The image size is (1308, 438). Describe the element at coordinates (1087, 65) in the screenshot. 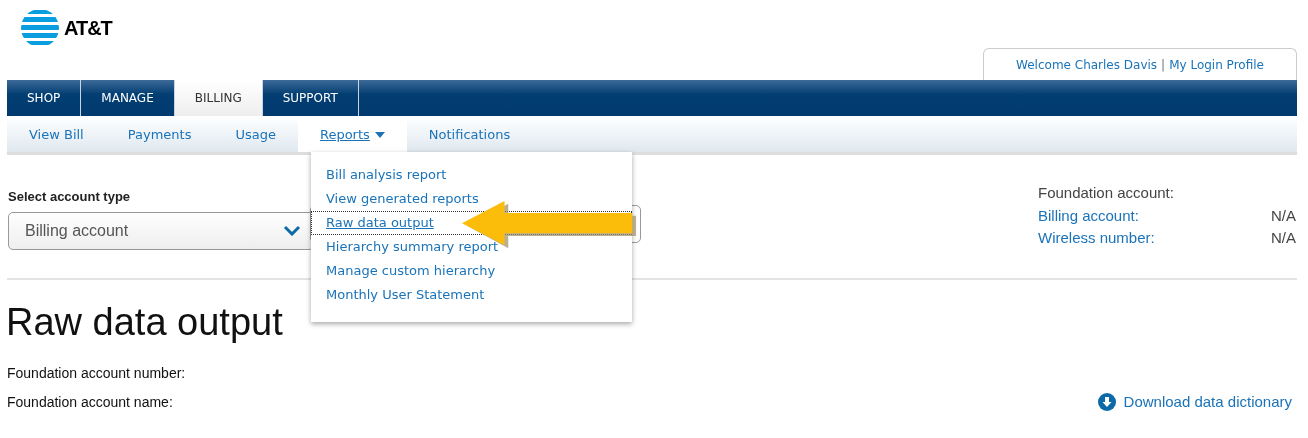

I see `welcome-text: Welcome Charles Davis` at that location.